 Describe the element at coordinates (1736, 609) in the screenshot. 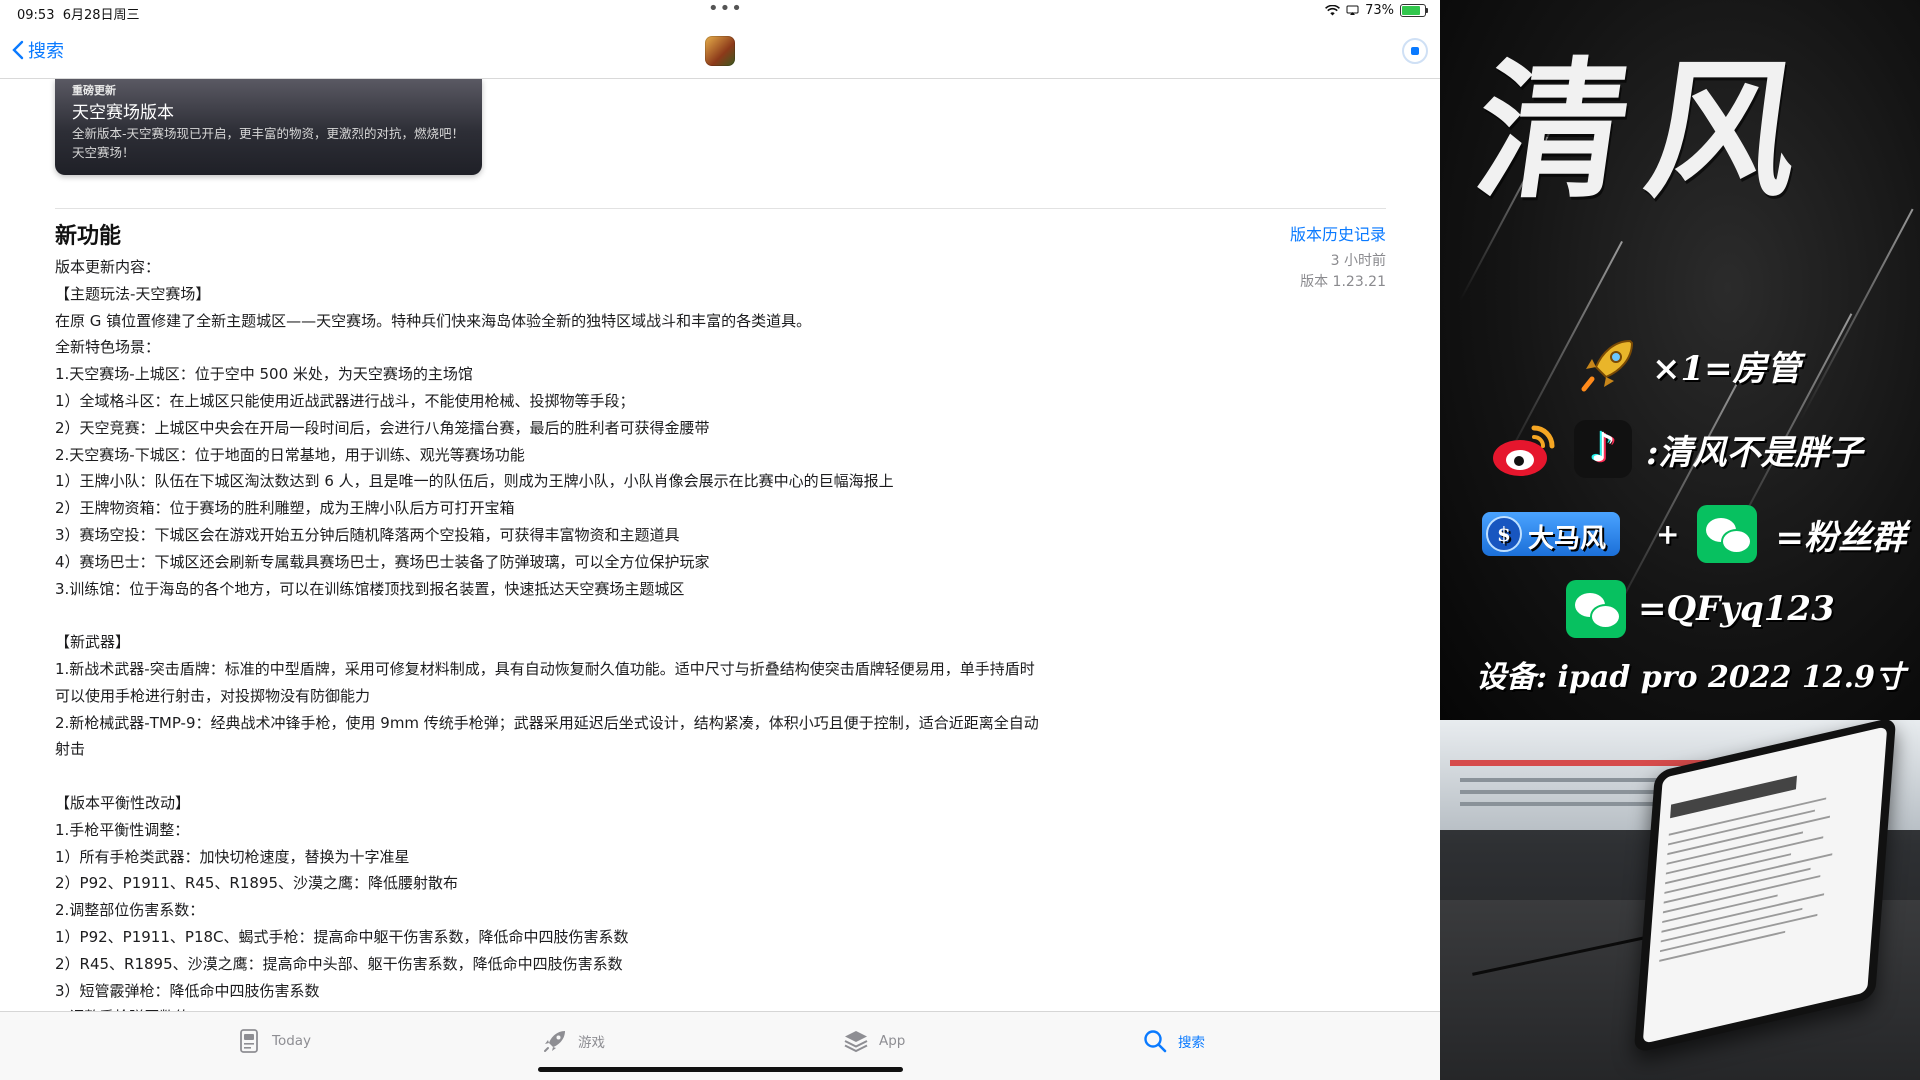

I see `overlay-wechat-id-text: =QFyq123` at that location.